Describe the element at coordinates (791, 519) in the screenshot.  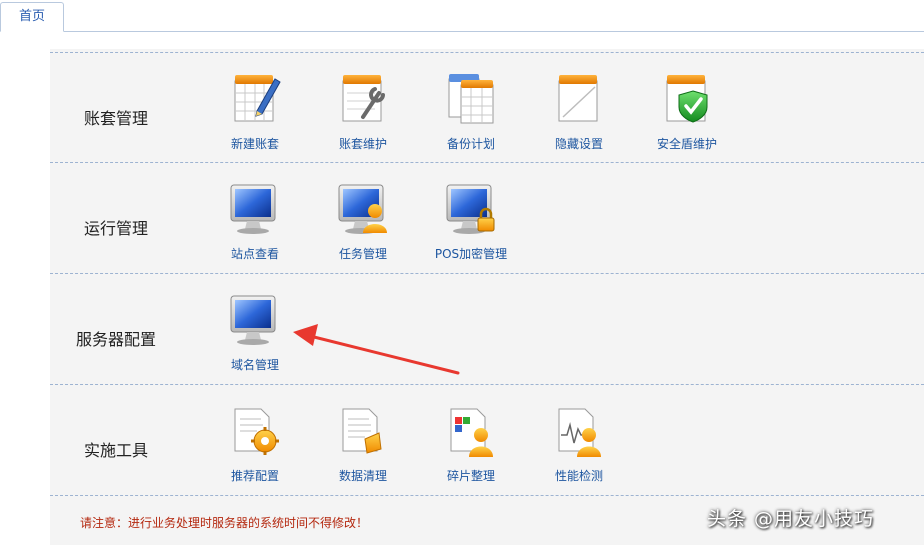
I see `watermark-text: 头条 @用友小技巧` at that location.